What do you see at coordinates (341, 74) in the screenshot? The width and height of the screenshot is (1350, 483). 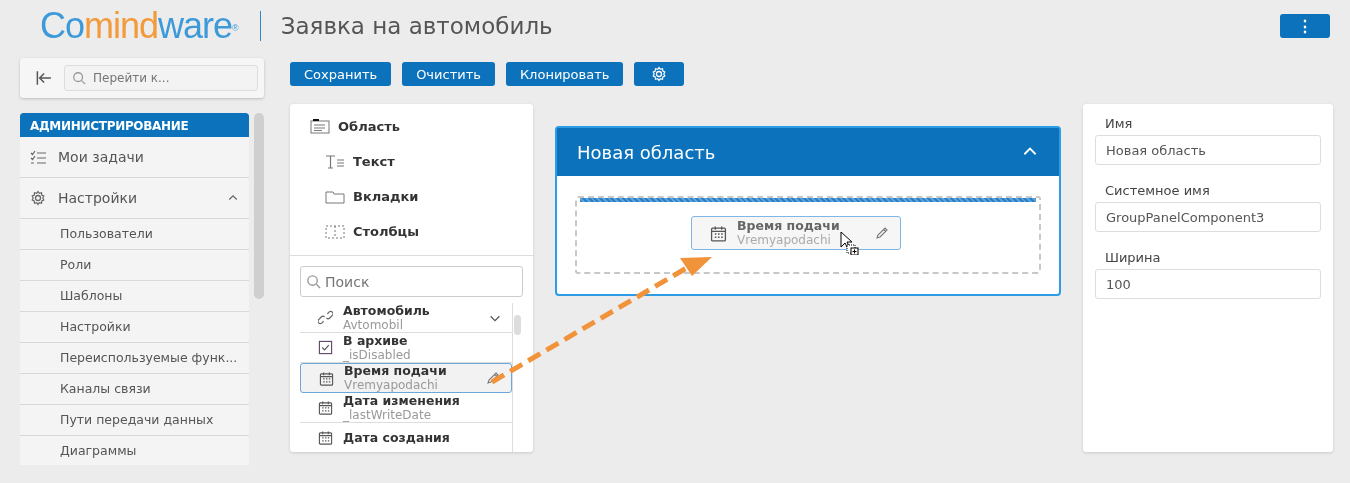 I see `toolbar-button: Сохранить` at bounding box center [341, 74].